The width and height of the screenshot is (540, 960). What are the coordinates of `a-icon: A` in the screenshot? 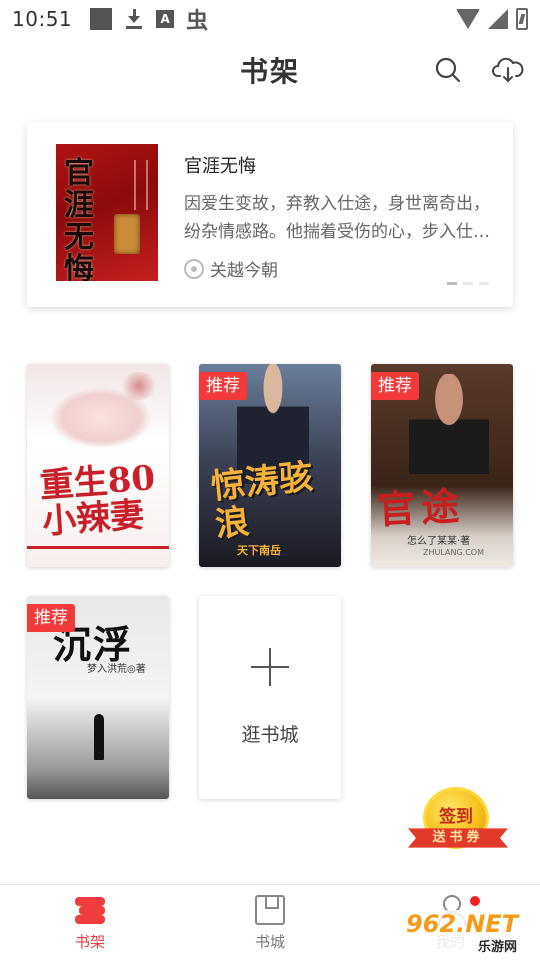 It's located at (165, 19).